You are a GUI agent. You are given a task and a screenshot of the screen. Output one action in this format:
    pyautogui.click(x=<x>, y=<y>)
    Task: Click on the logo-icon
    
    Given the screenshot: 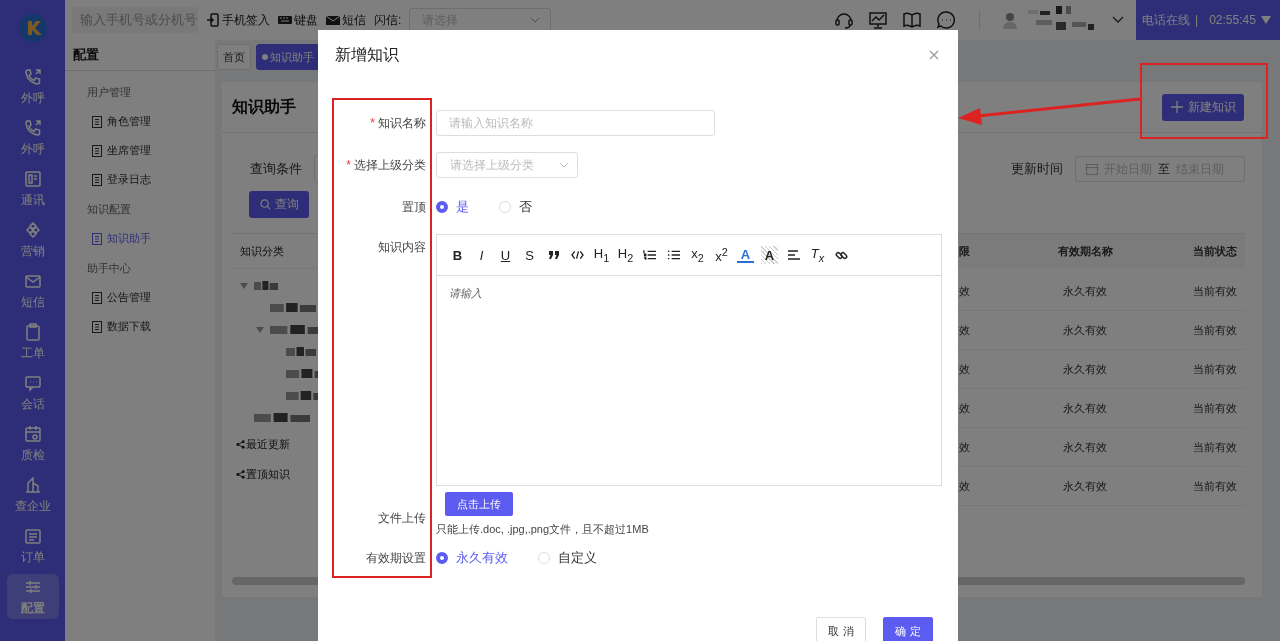 What is the action you would take?
    pyautogui.click(x=32, y=28)
    